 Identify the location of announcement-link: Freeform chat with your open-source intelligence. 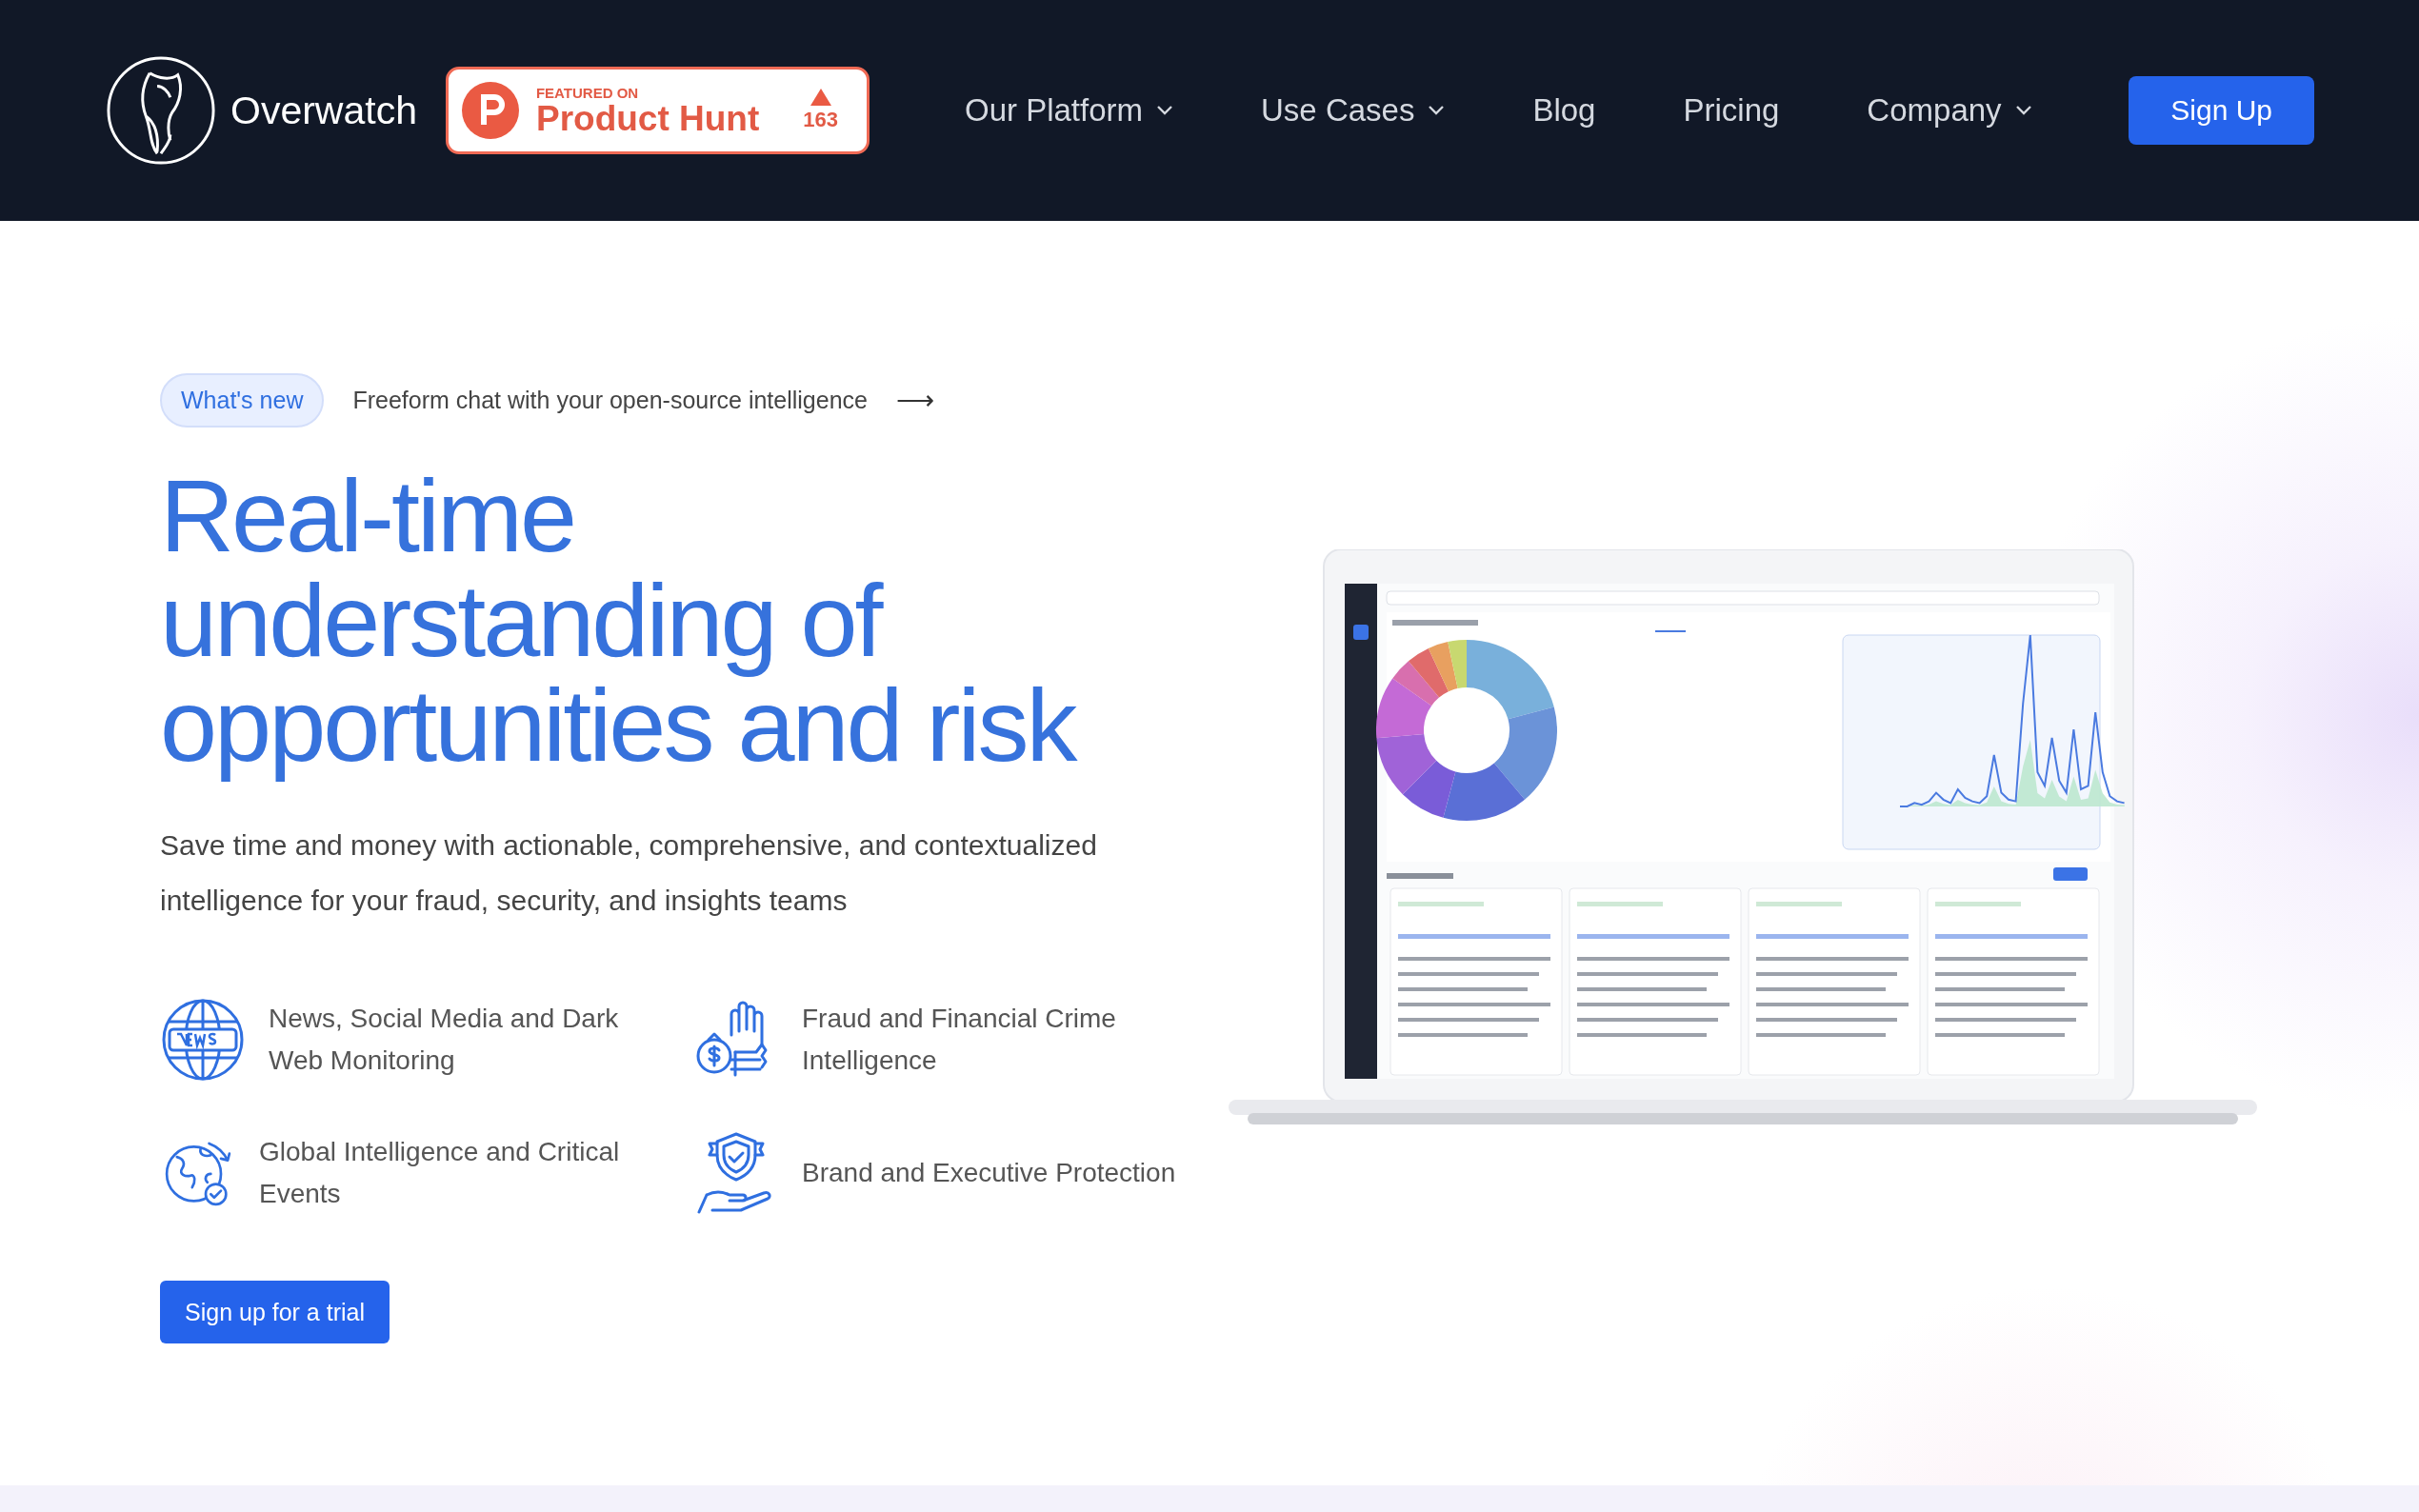
(610, 400).